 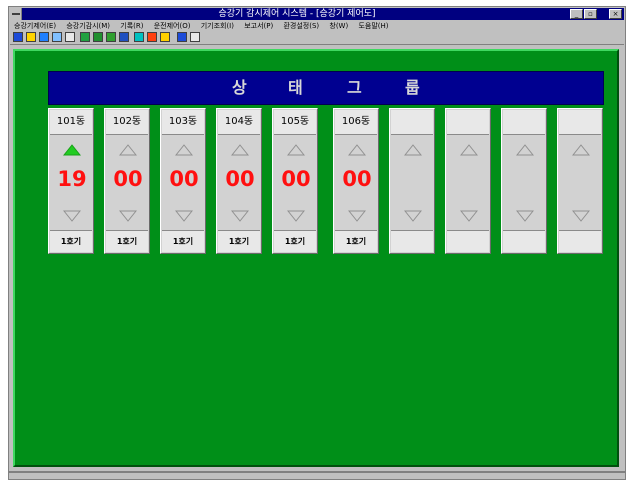 What do you see at coordinates (35, 26) in the screenshot?
I see `menu-item-control: 승강기제어(E)` at bounding box center [35, 26].